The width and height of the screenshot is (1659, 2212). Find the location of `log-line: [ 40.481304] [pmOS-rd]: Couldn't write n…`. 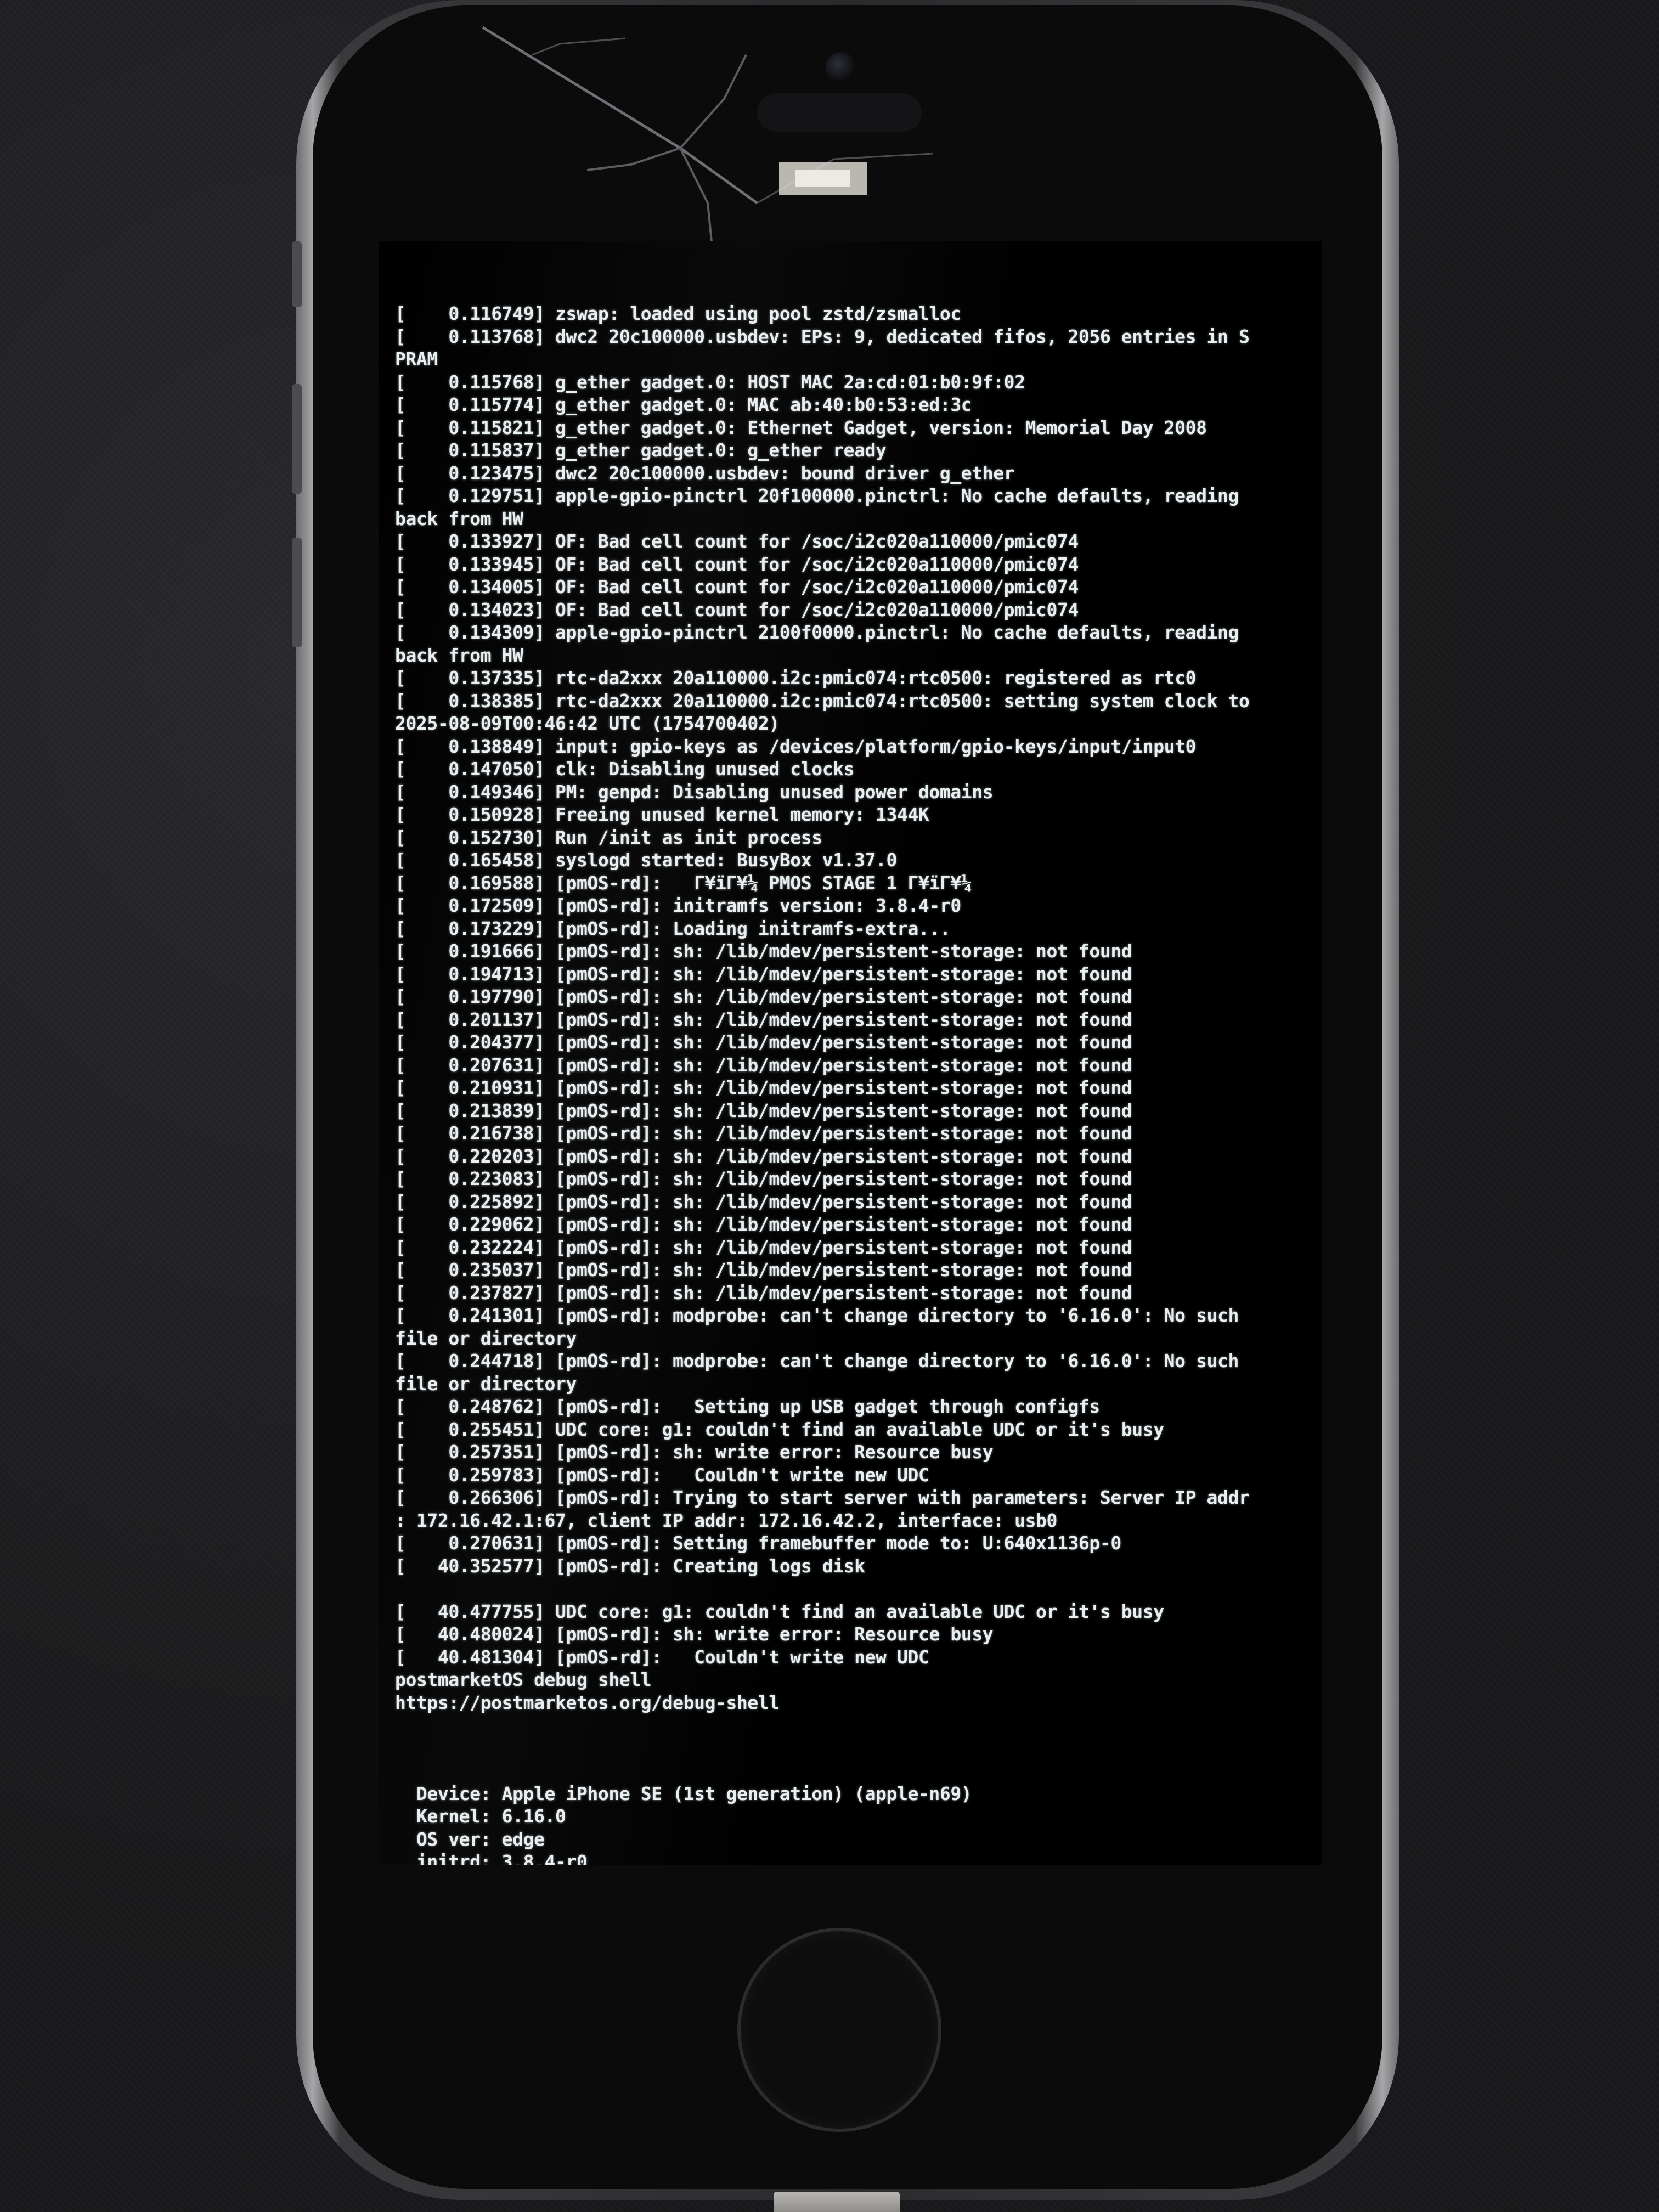

log-line: [ 40.481304] [pmOS-rd]: Couldn't write n… is located at coordinates (662, 1657).